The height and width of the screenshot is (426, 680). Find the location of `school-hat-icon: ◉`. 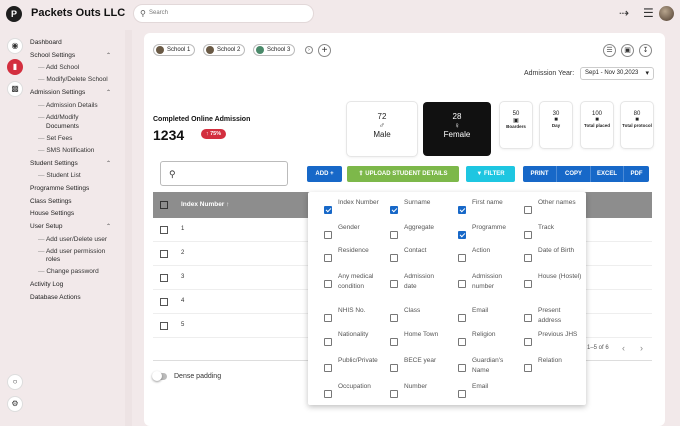

school-hat-icon: ◉ is located at coordinates (15, 46).